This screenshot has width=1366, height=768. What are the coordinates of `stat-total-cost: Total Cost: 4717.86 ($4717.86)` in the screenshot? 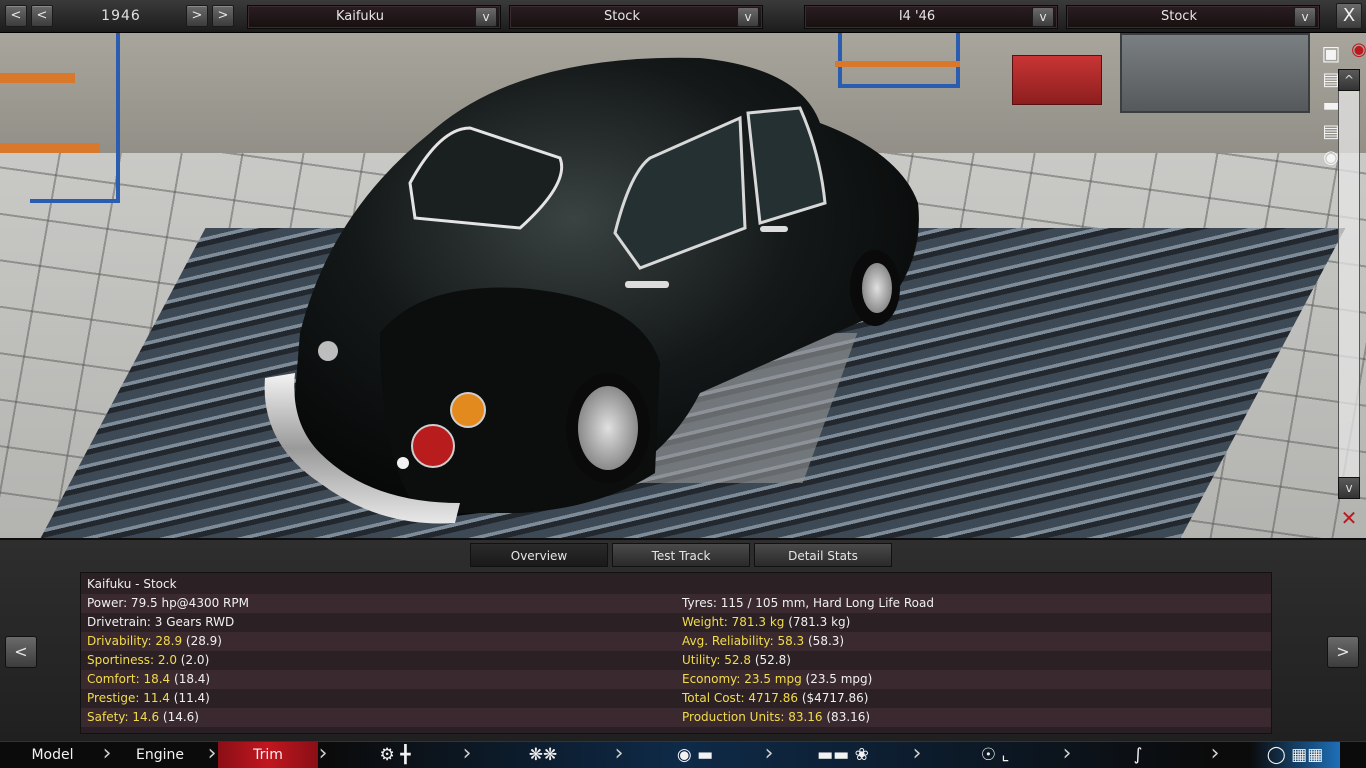 It's located at (775, 698).